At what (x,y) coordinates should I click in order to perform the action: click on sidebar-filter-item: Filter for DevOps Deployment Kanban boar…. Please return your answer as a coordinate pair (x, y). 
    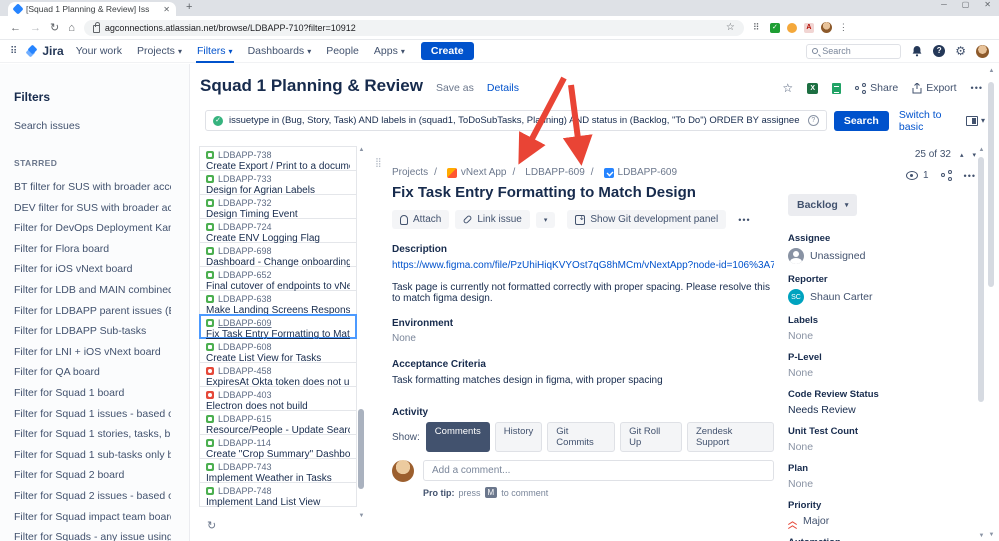
    Looking at the image, I should click on (92, 228).